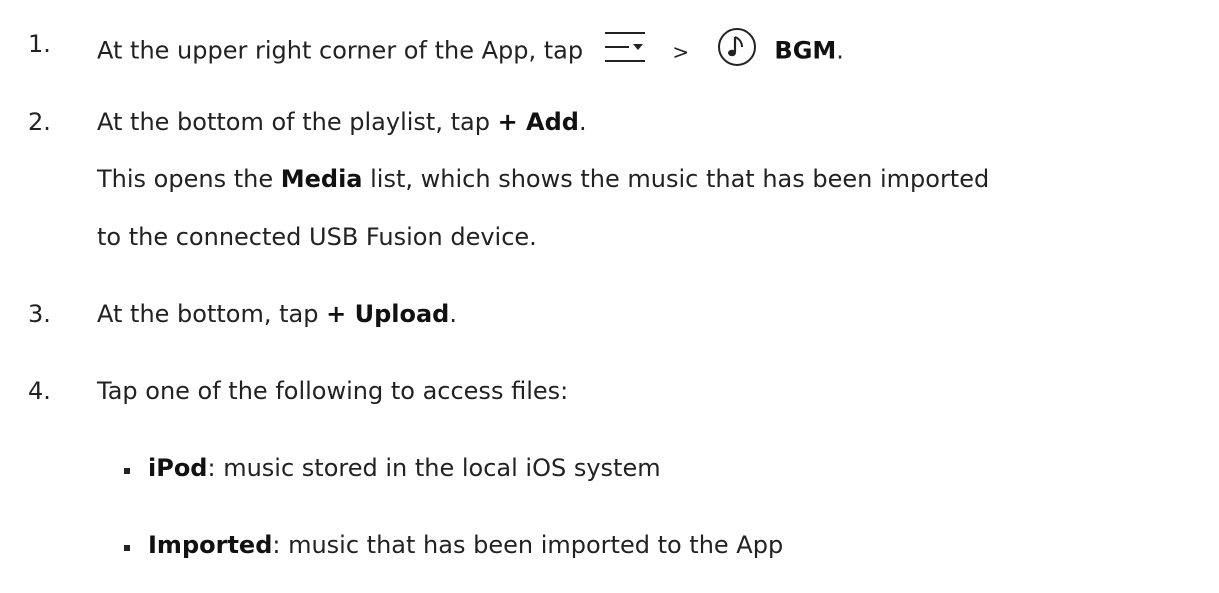 The width and height of the screenshot is (1219, 593). Describe the element at coordinates (388, 314) in the screenshot. I see `upload-label: + Upload` at that location.